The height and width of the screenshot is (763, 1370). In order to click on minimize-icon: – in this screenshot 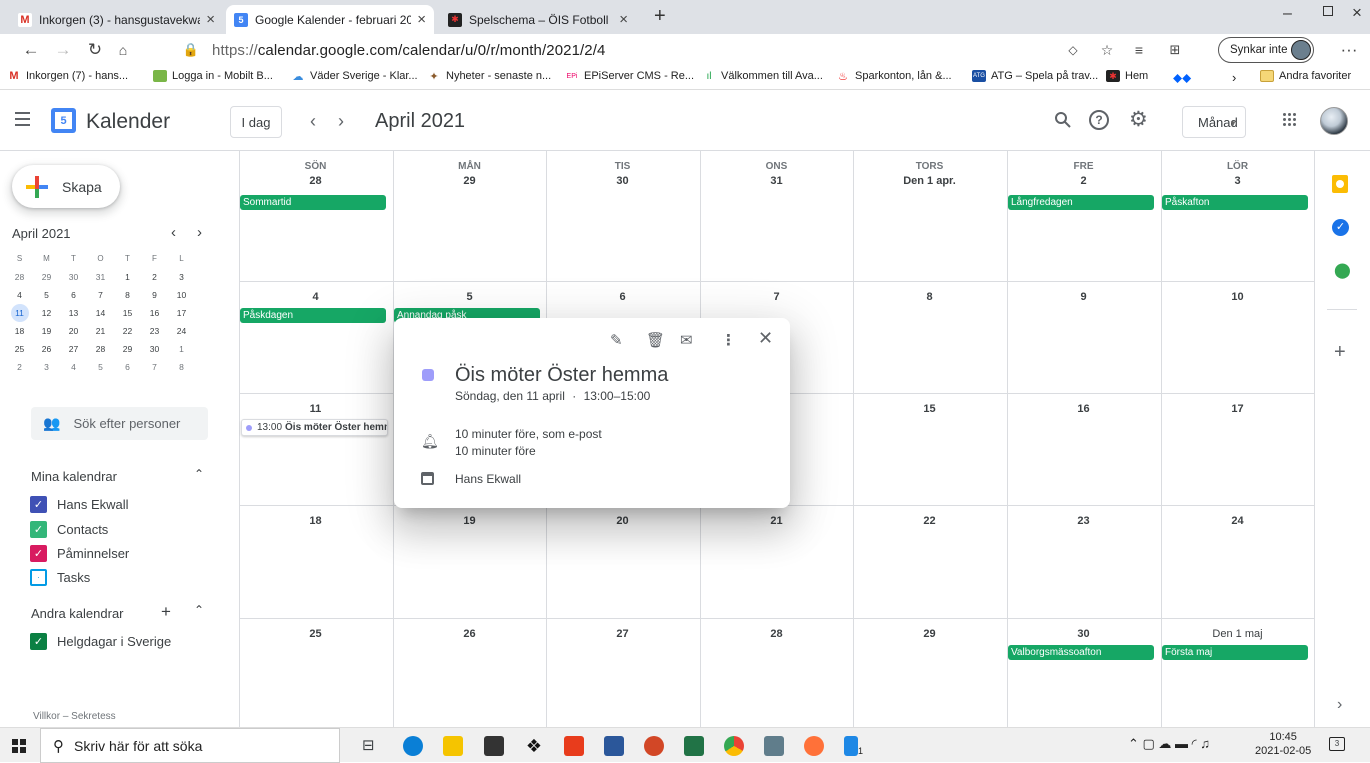, I will do `click(1287, 14)`.